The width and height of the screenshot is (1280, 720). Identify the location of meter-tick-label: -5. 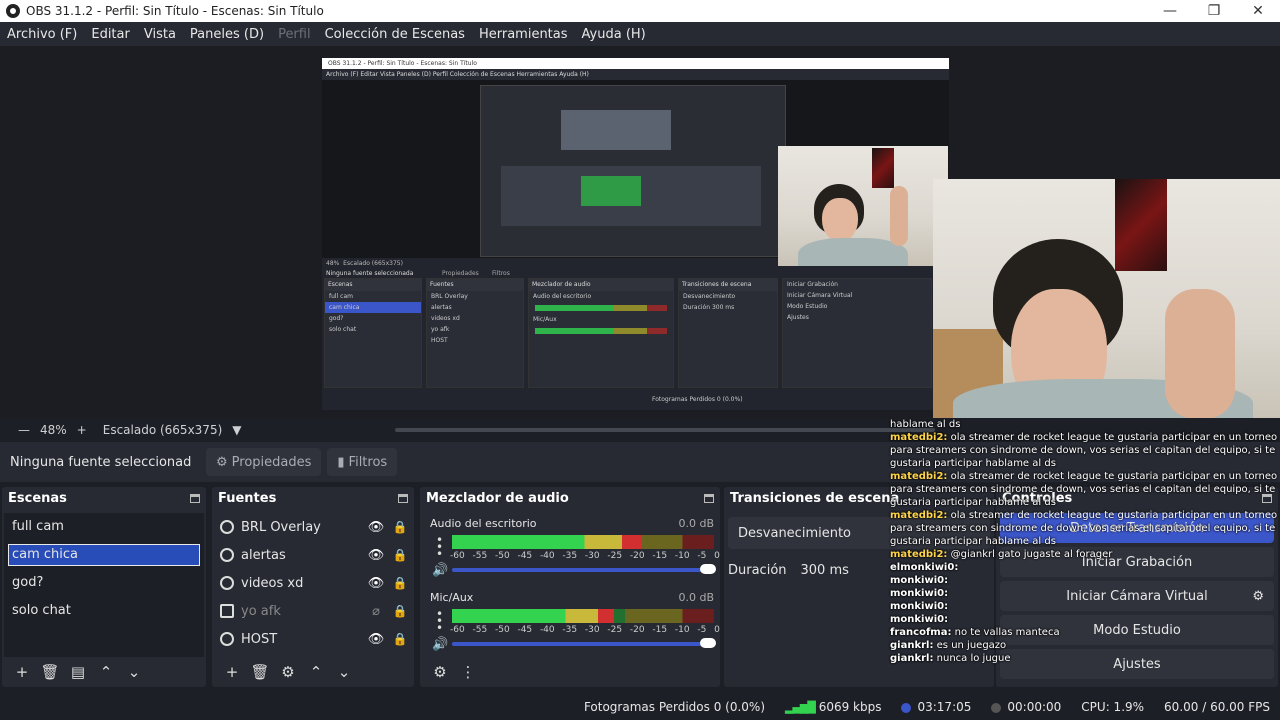
(702, 556).